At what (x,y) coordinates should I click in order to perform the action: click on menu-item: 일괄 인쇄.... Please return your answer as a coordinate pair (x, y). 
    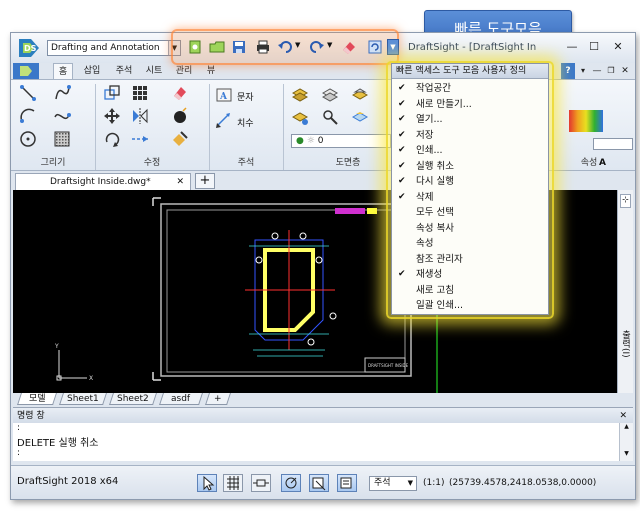
    Looking at the image, I should click on (470, 305).